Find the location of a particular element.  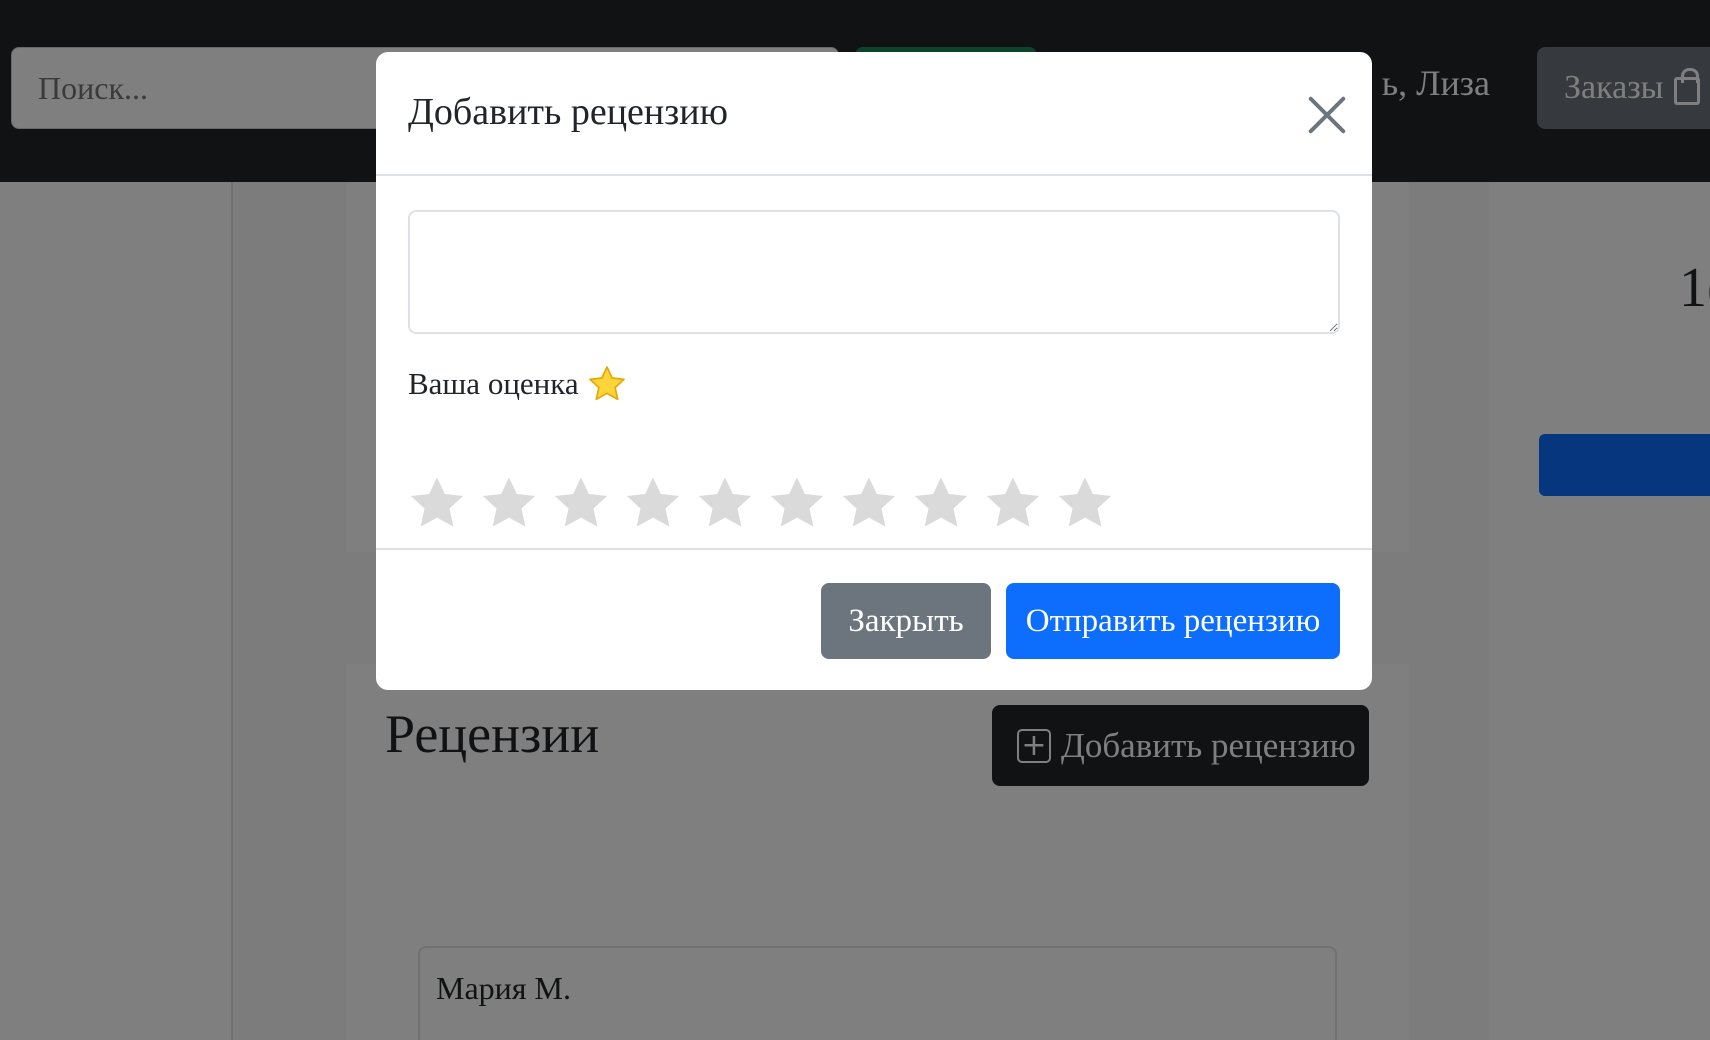

rating-stars is located at coordinates (761, 504).